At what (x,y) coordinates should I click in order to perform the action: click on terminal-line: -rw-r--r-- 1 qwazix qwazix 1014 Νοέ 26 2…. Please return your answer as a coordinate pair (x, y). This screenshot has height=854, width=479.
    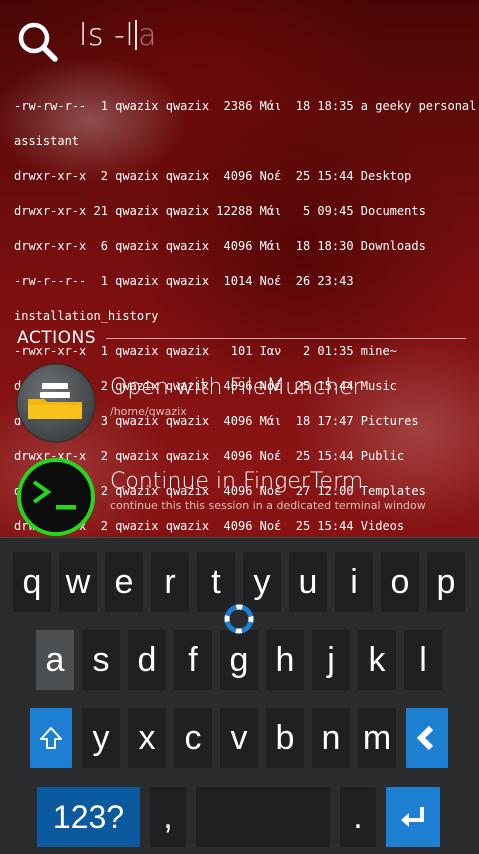
    Looking at the image, I should click on (184, 280).